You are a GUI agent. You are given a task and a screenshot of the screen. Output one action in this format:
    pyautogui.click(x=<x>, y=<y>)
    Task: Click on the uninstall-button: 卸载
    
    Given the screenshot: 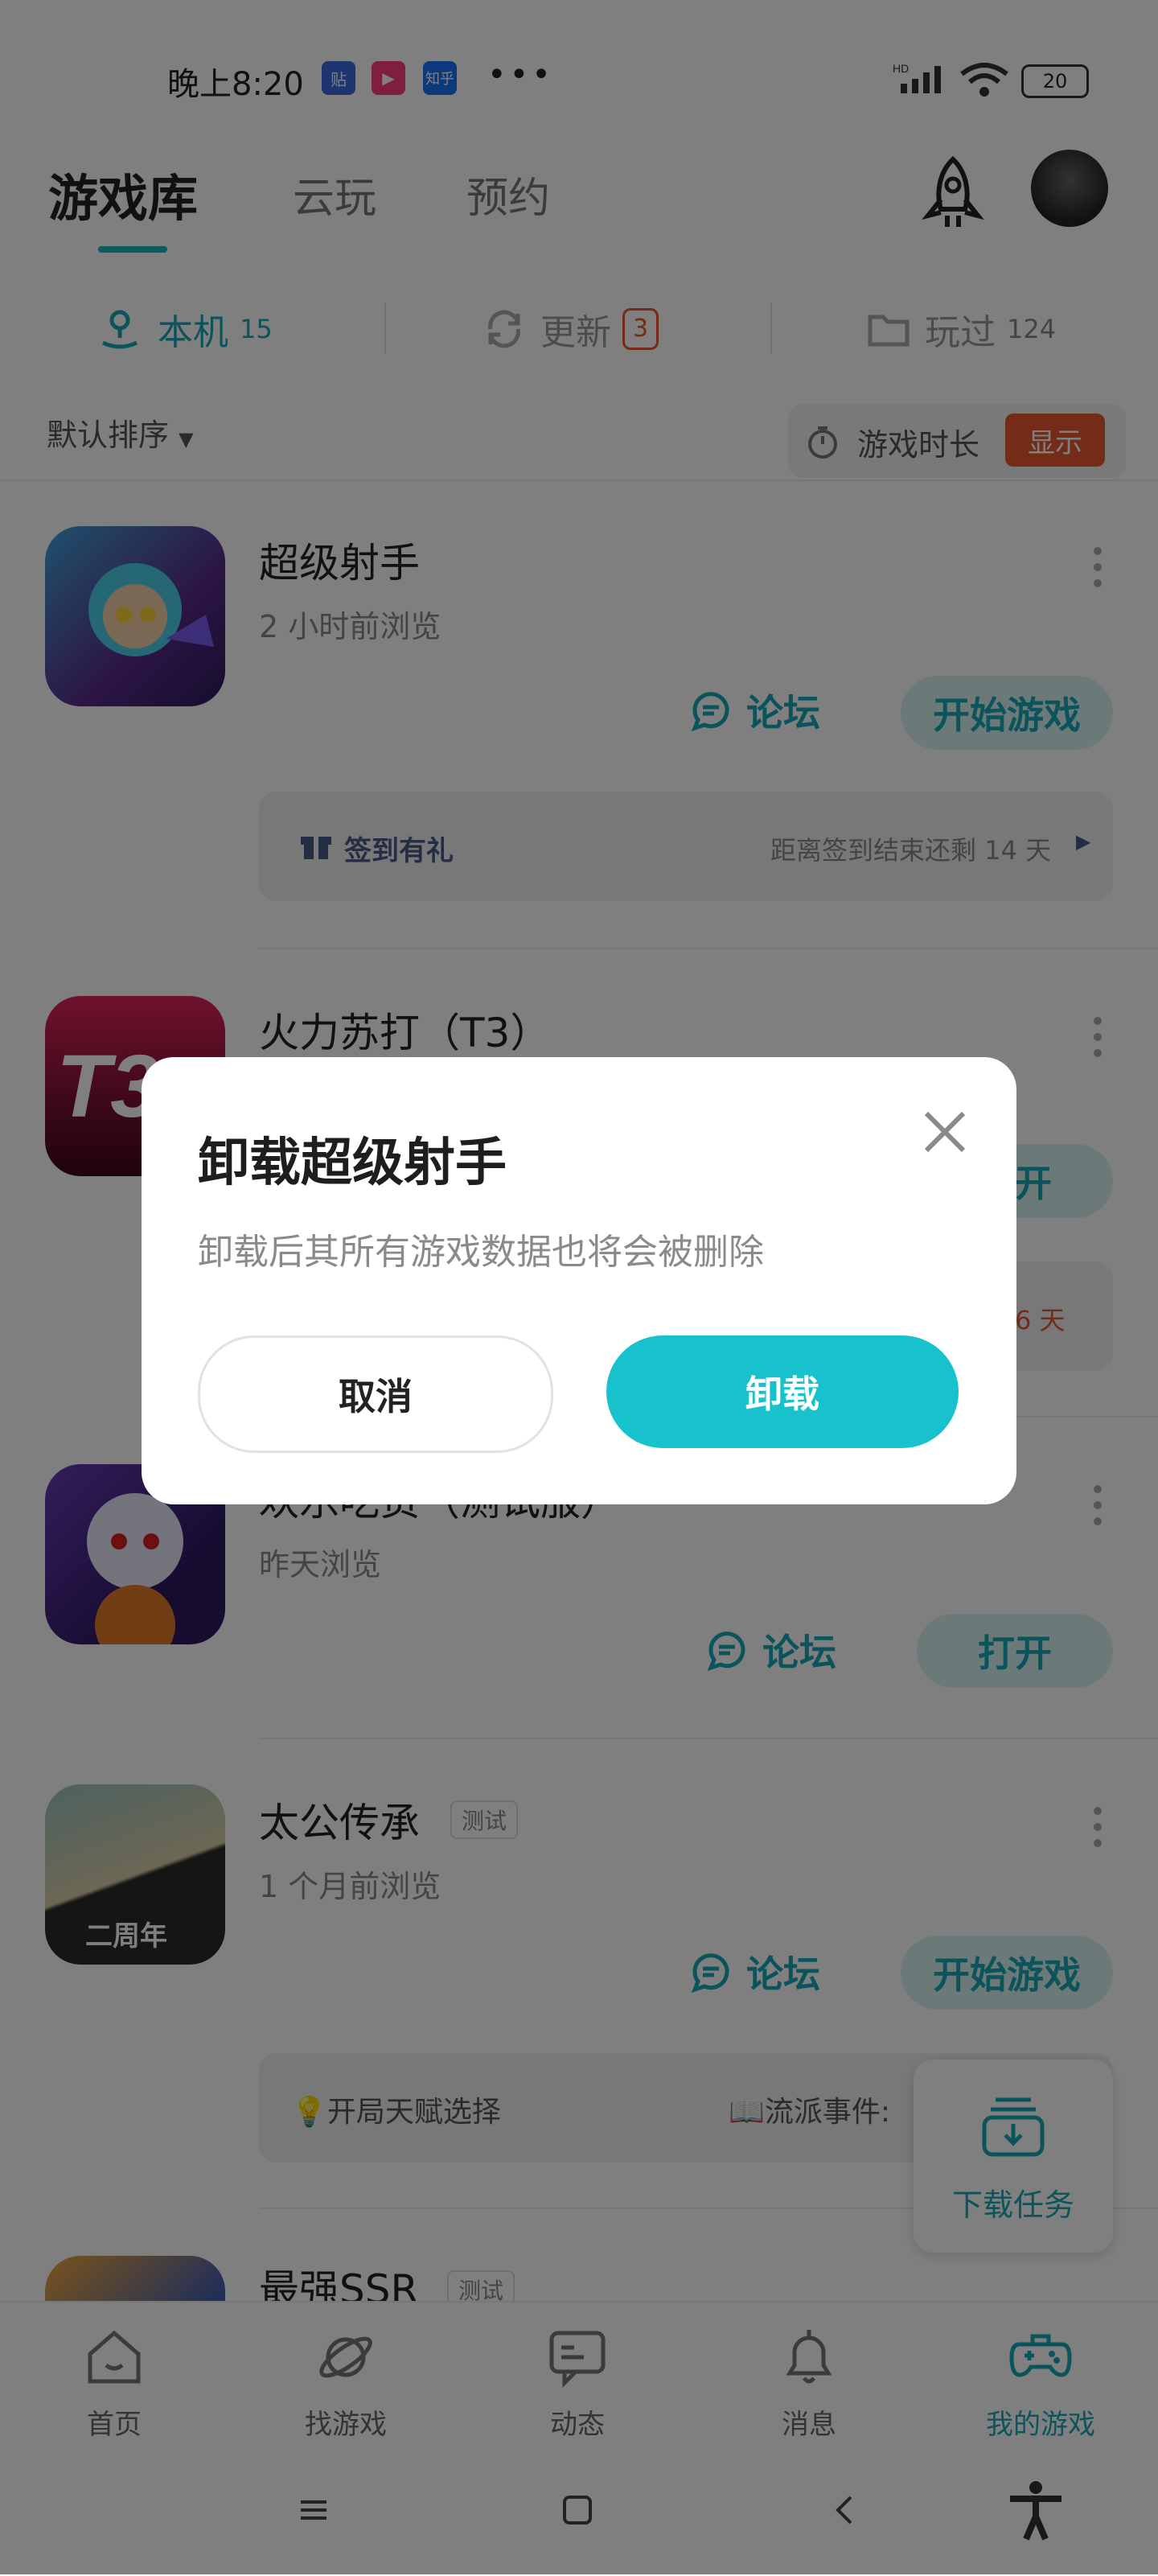 What is the action you would take?
    pyautogui.click(x=782, y=1391)
    